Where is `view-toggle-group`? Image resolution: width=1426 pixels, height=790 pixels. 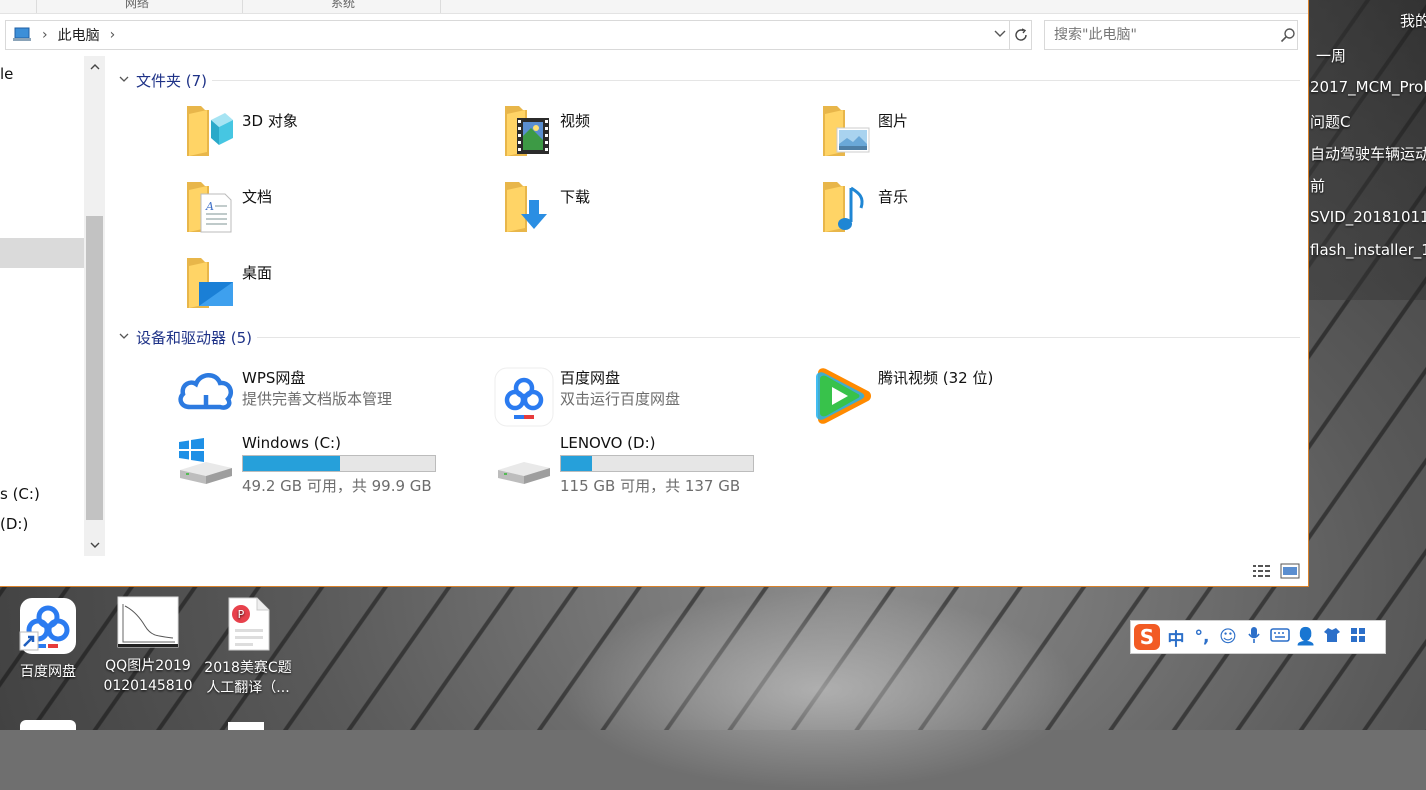
view-toggle-group is located at coordinates (1277, 572).